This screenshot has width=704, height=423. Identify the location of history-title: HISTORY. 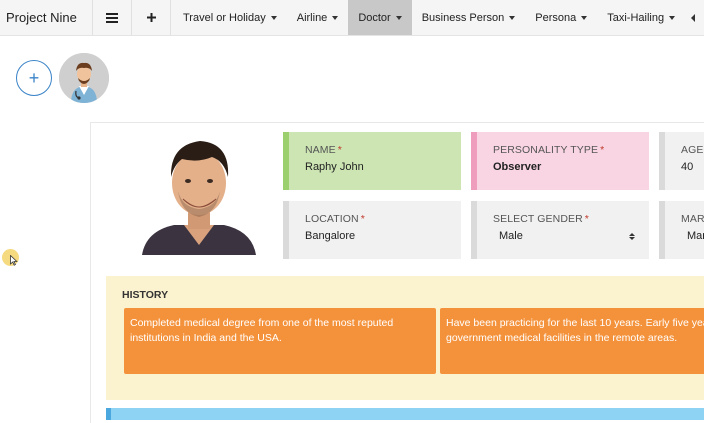
(145, 295).